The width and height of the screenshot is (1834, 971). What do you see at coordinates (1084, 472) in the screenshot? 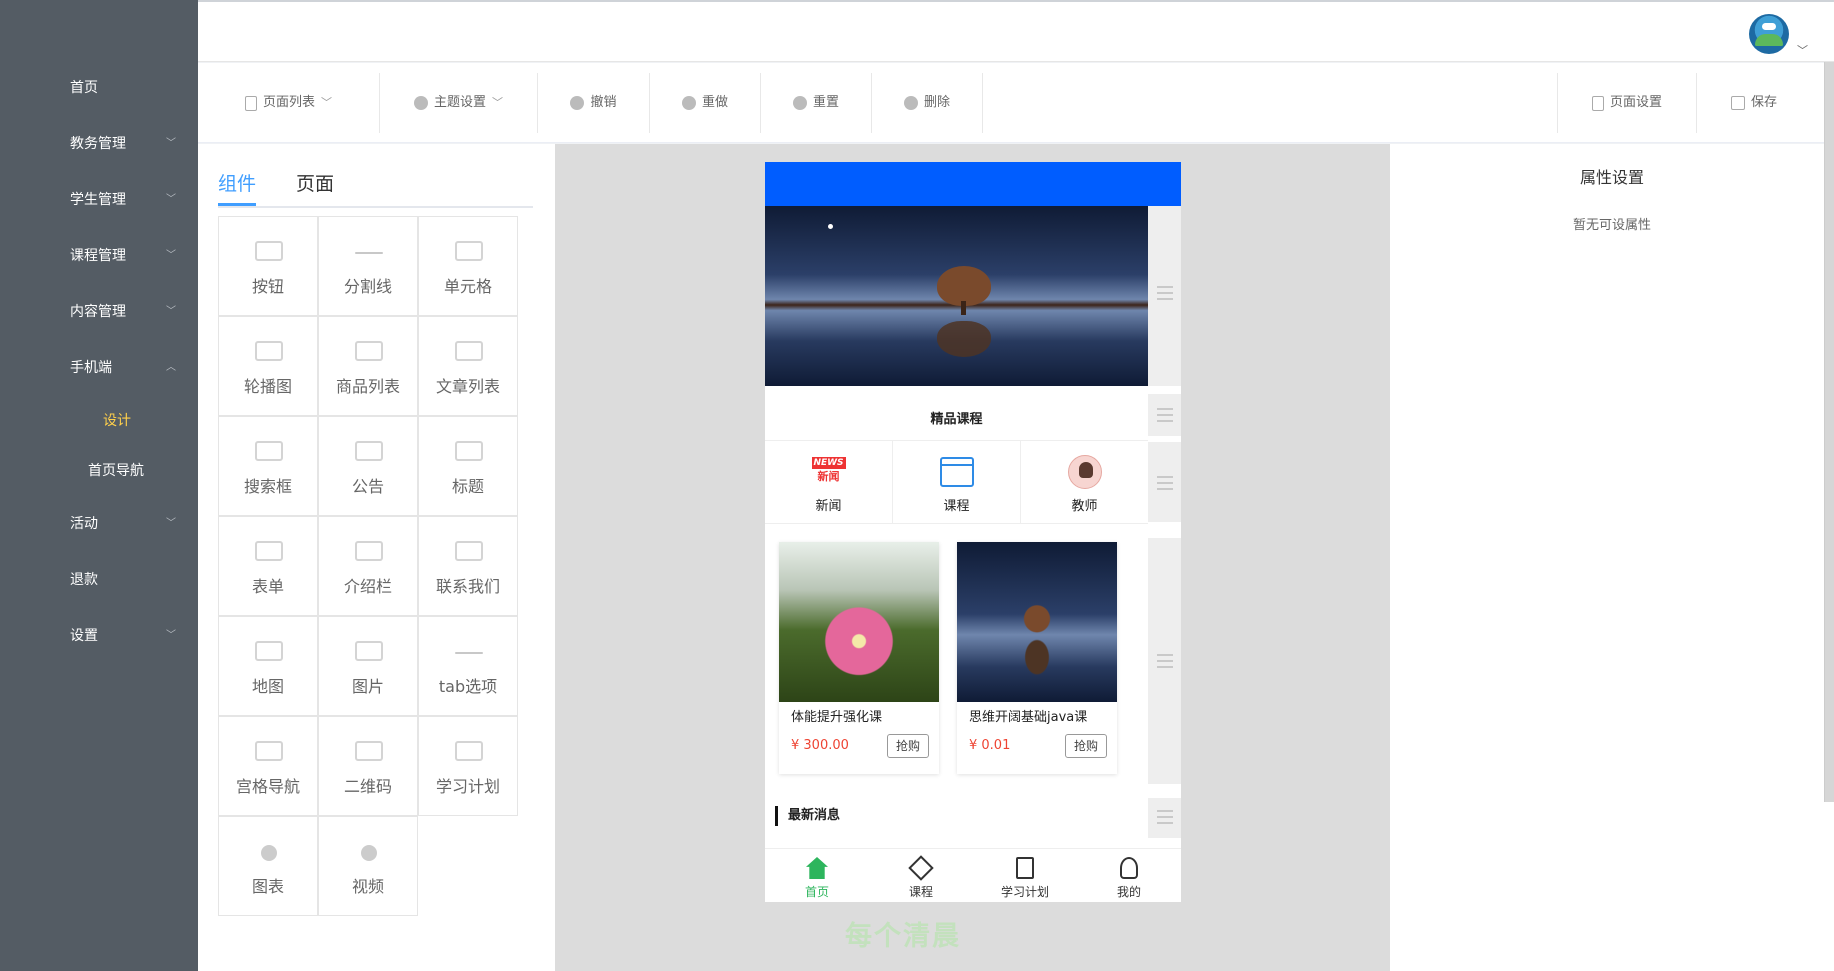
I see `teacher-avatar-icon` at bounding box center [1084, 472].